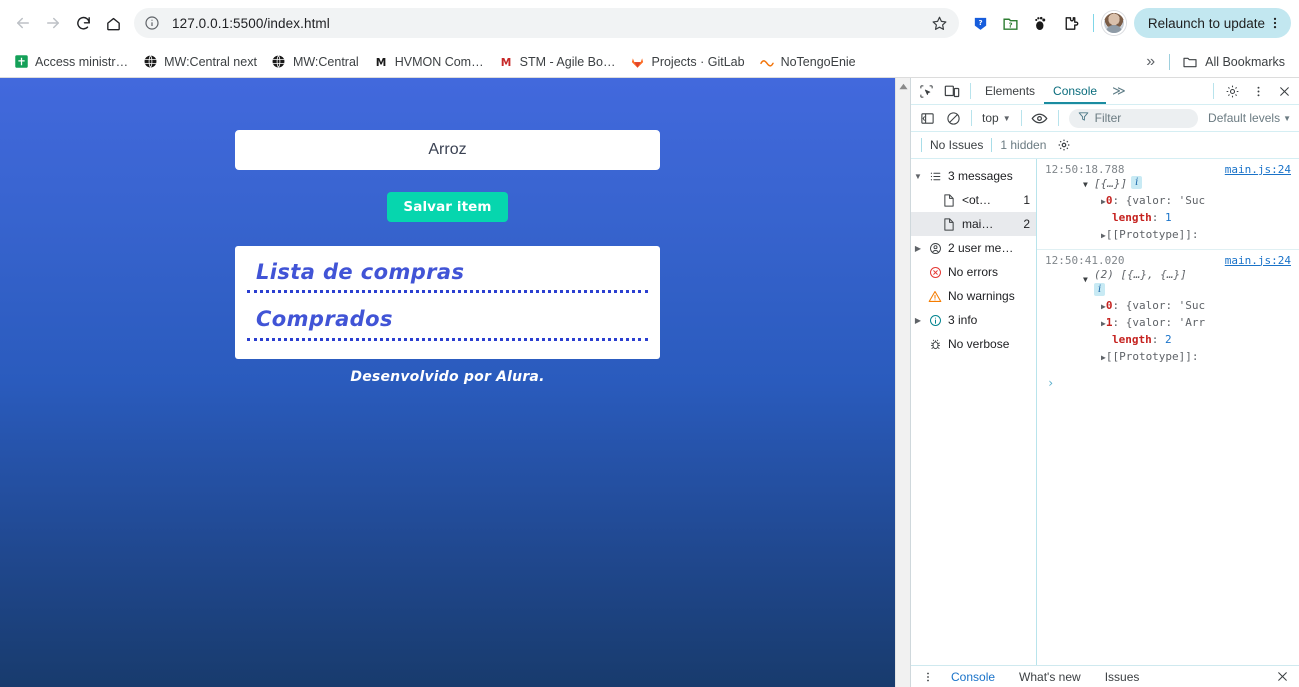  I want to click on console-property-row: length: 2, so click(1168, 340).